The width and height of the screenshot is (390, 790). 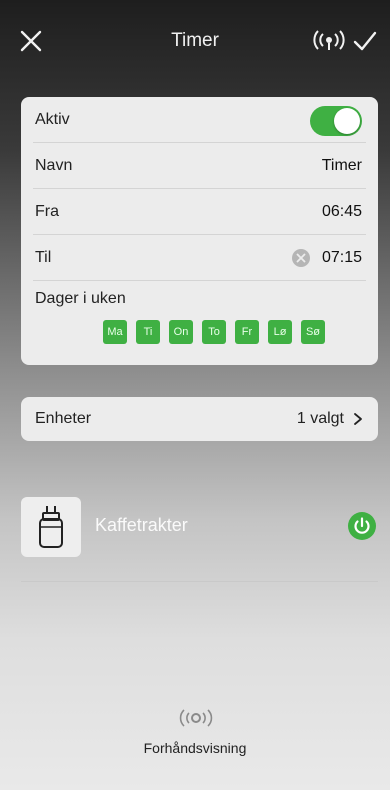 What do you see at coordinates (365, 41) in the screenshot?
I see `checkmark-icon` at bounding box center [365, 41].